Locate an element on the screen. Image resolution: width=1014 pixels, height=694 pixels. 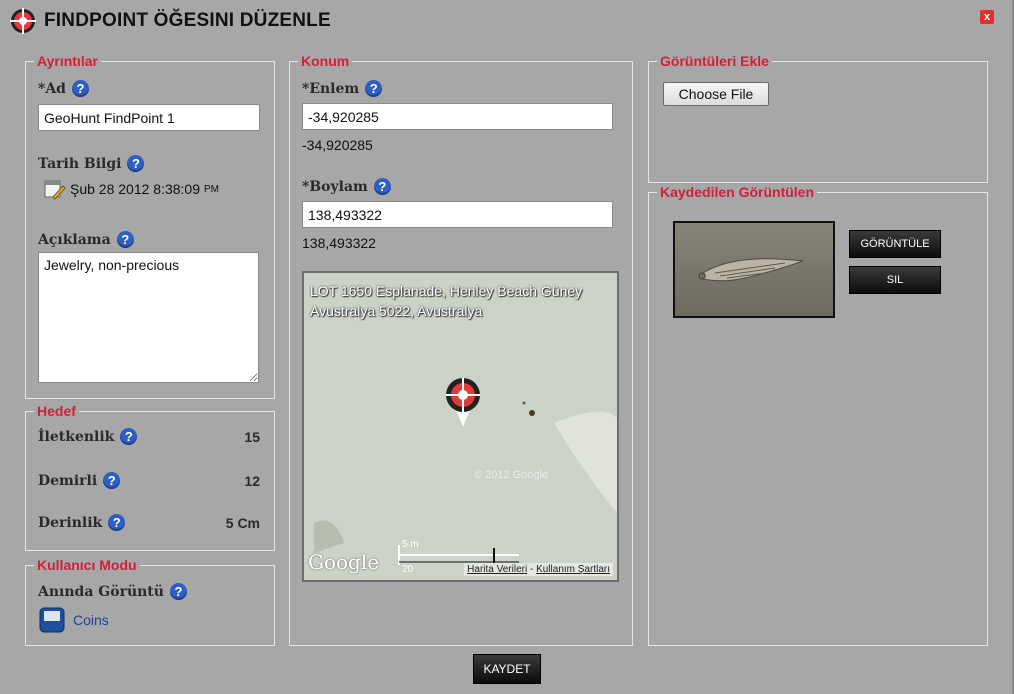
user-mode-legend: Kullanıcı Modu is located at coordinates (87, 565).